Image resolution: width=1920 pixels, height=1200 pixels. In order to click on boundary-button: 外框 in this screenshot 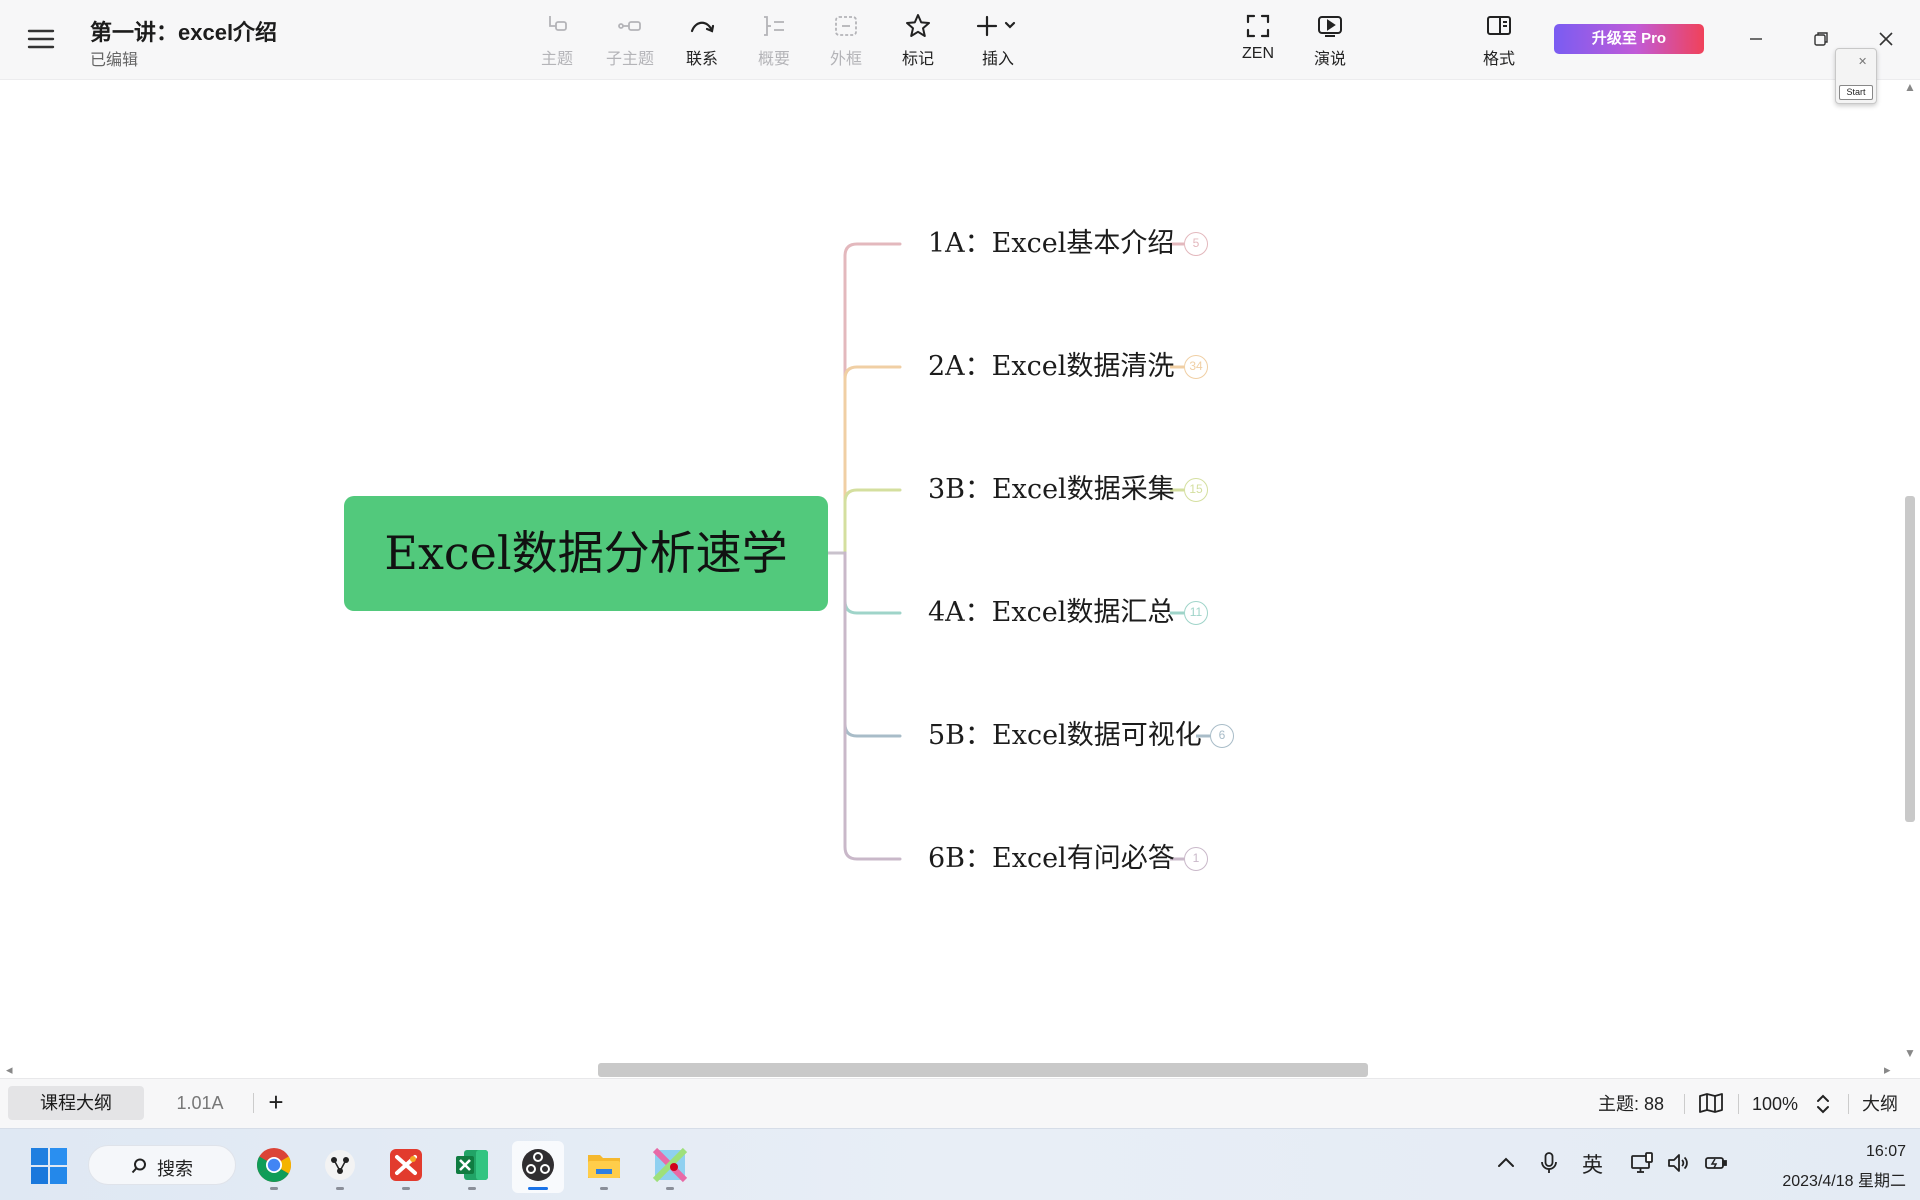, I will do `click(846, 41)`.